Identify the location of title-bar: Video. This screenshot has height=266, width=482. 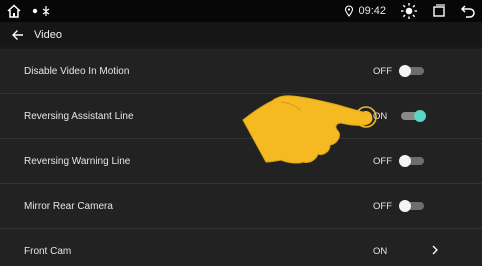
(241, 34).